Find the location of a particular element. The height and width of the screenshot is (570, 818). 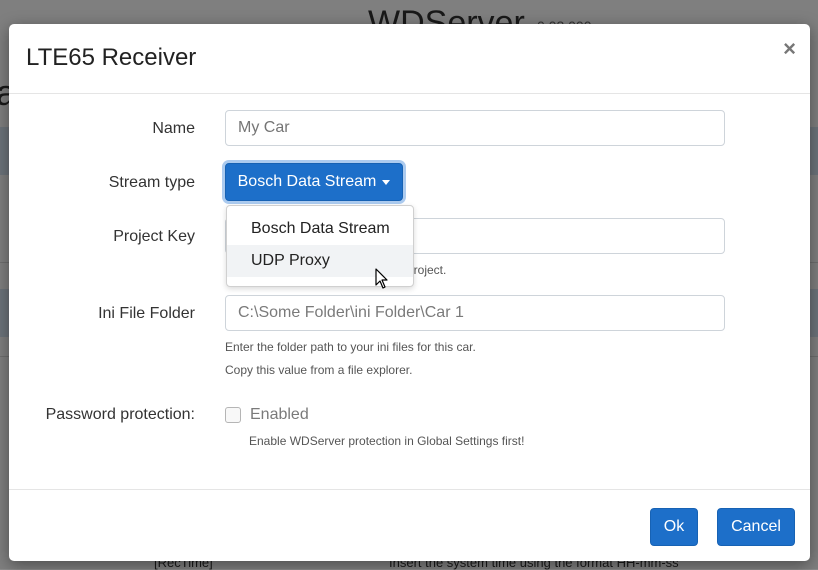

mouse-pointer-icon is located at coordinates (381, 278).